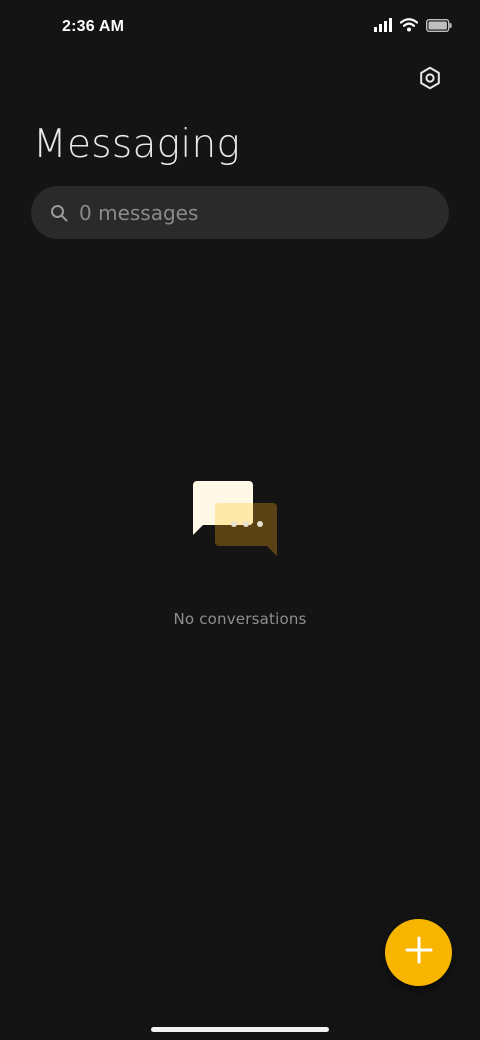 The height and width of the screenshot is (1040, 480). I want to click on gear-icon, so click(430, 80).